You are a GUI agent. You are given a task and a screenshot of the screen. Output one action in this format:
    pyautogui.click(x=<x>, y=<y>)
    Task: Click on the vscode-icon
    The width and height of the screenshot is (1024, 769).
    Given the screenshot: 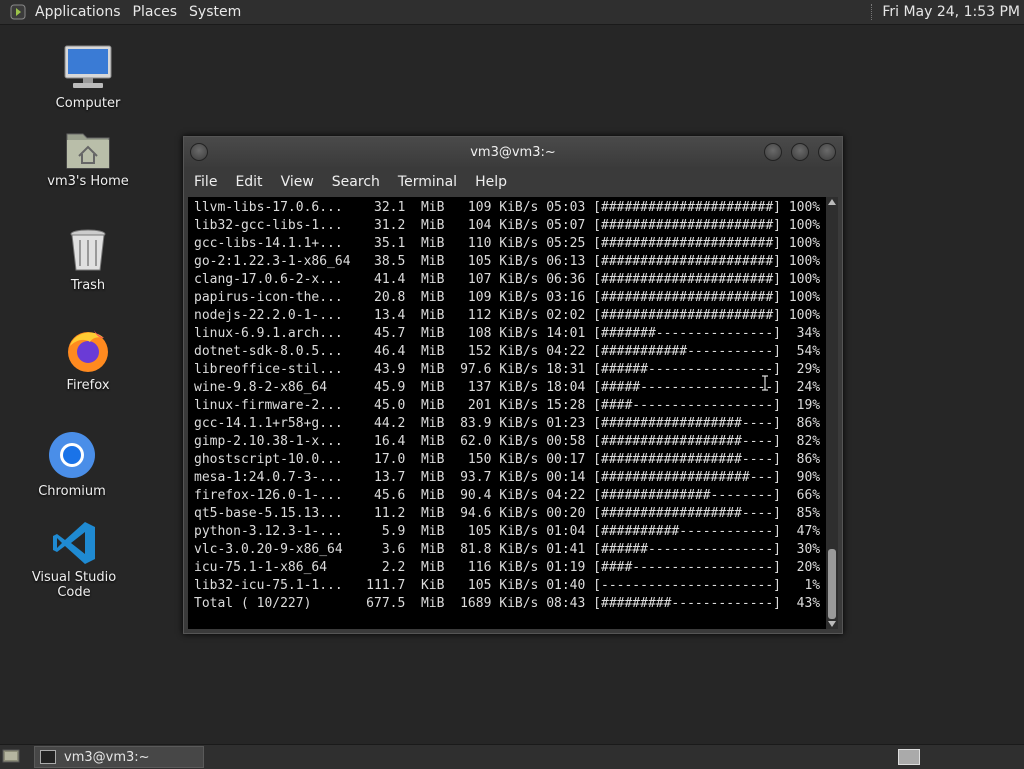 What is the action you would take?
    pyautogui.click(x=74, y=543)
    